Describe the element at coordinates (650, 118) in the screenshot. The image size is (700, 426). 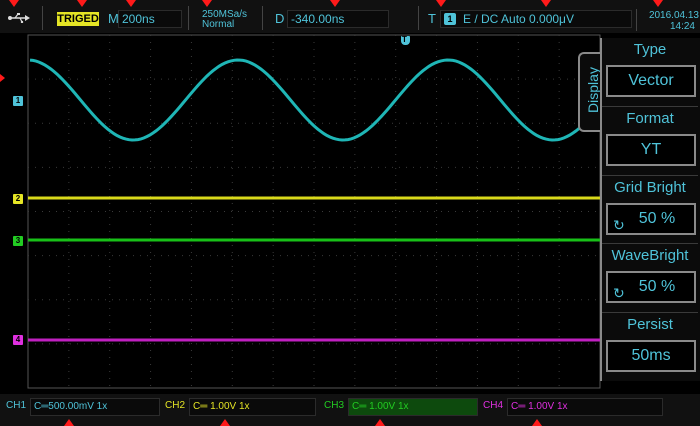
I see `menu-item-title: Format` at that location.